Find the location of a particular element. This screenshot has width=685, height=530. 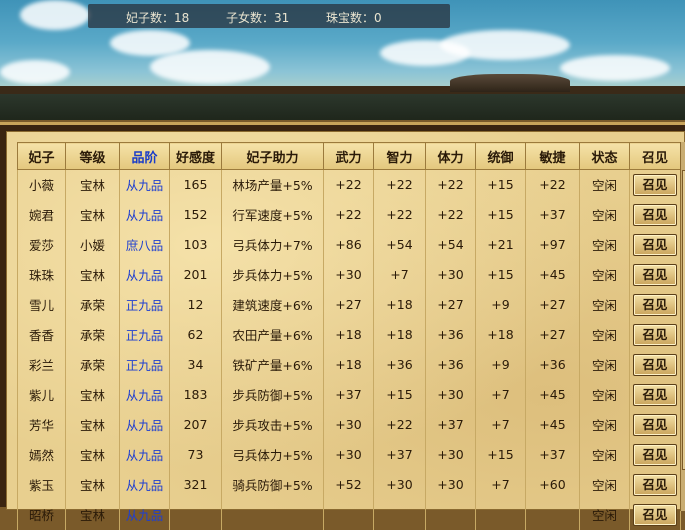

cell-stamina: +27 is located at coordinates (450, 304).